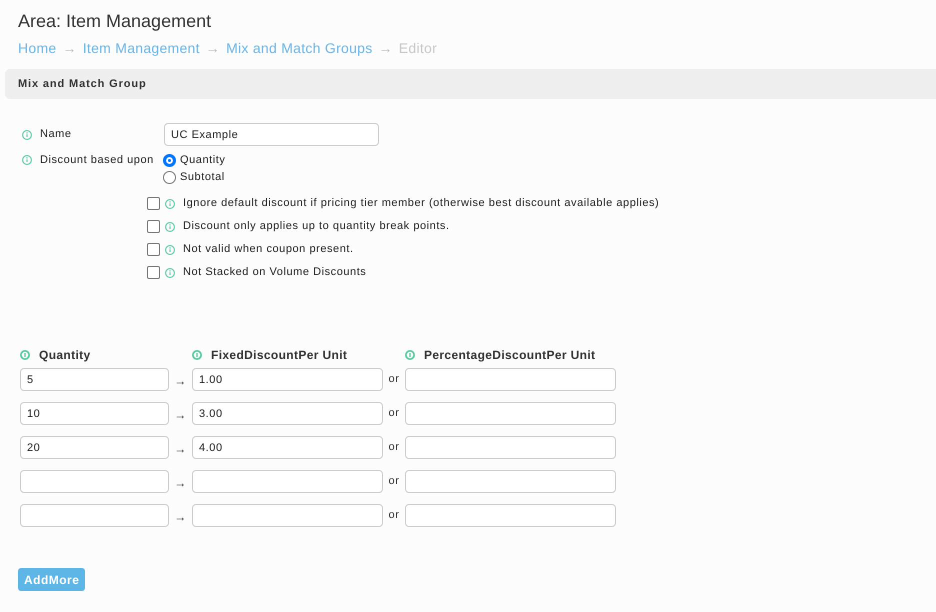 The image size is (936, 612). Describe the element at coordinates (421, 204) in the screenshot. I see `checkbox-label: Ignore default discount if pricing tier member (otherwise best discount available applies)` at that location.